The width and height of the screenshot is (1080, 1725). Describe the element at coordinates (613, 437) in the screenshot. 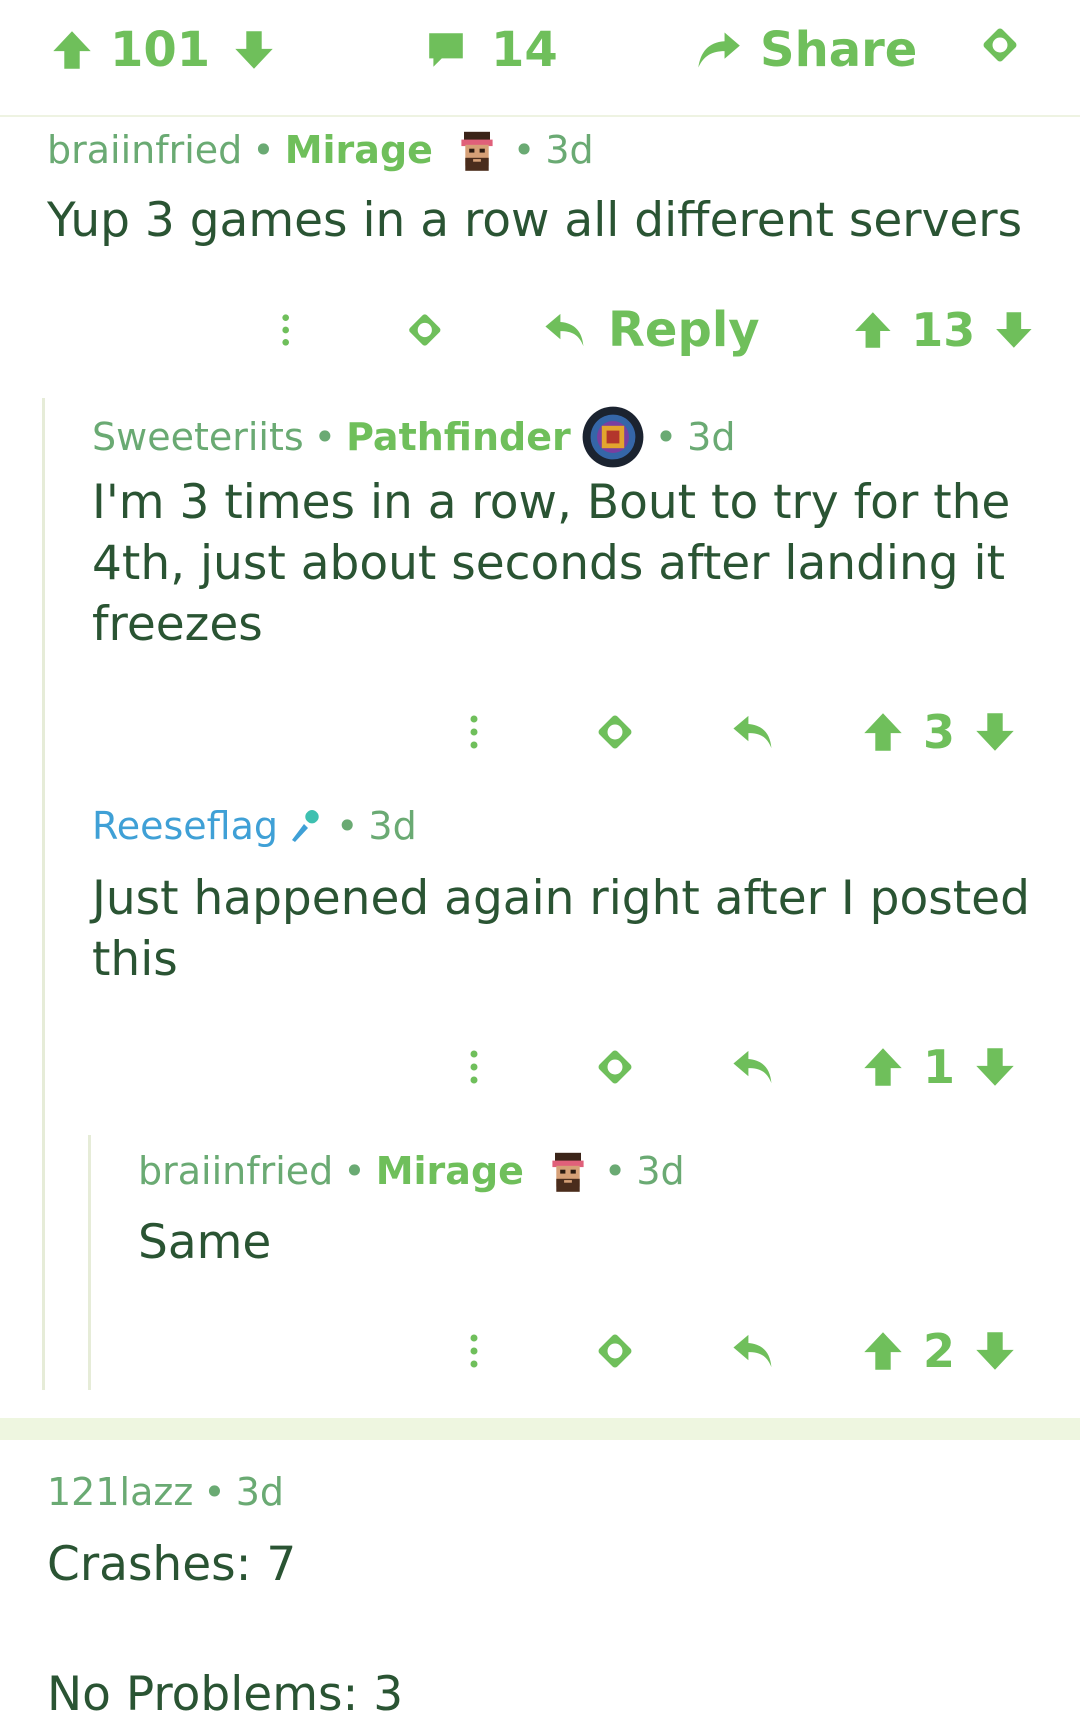

I see `pathfinder-flair-icon` at that location.